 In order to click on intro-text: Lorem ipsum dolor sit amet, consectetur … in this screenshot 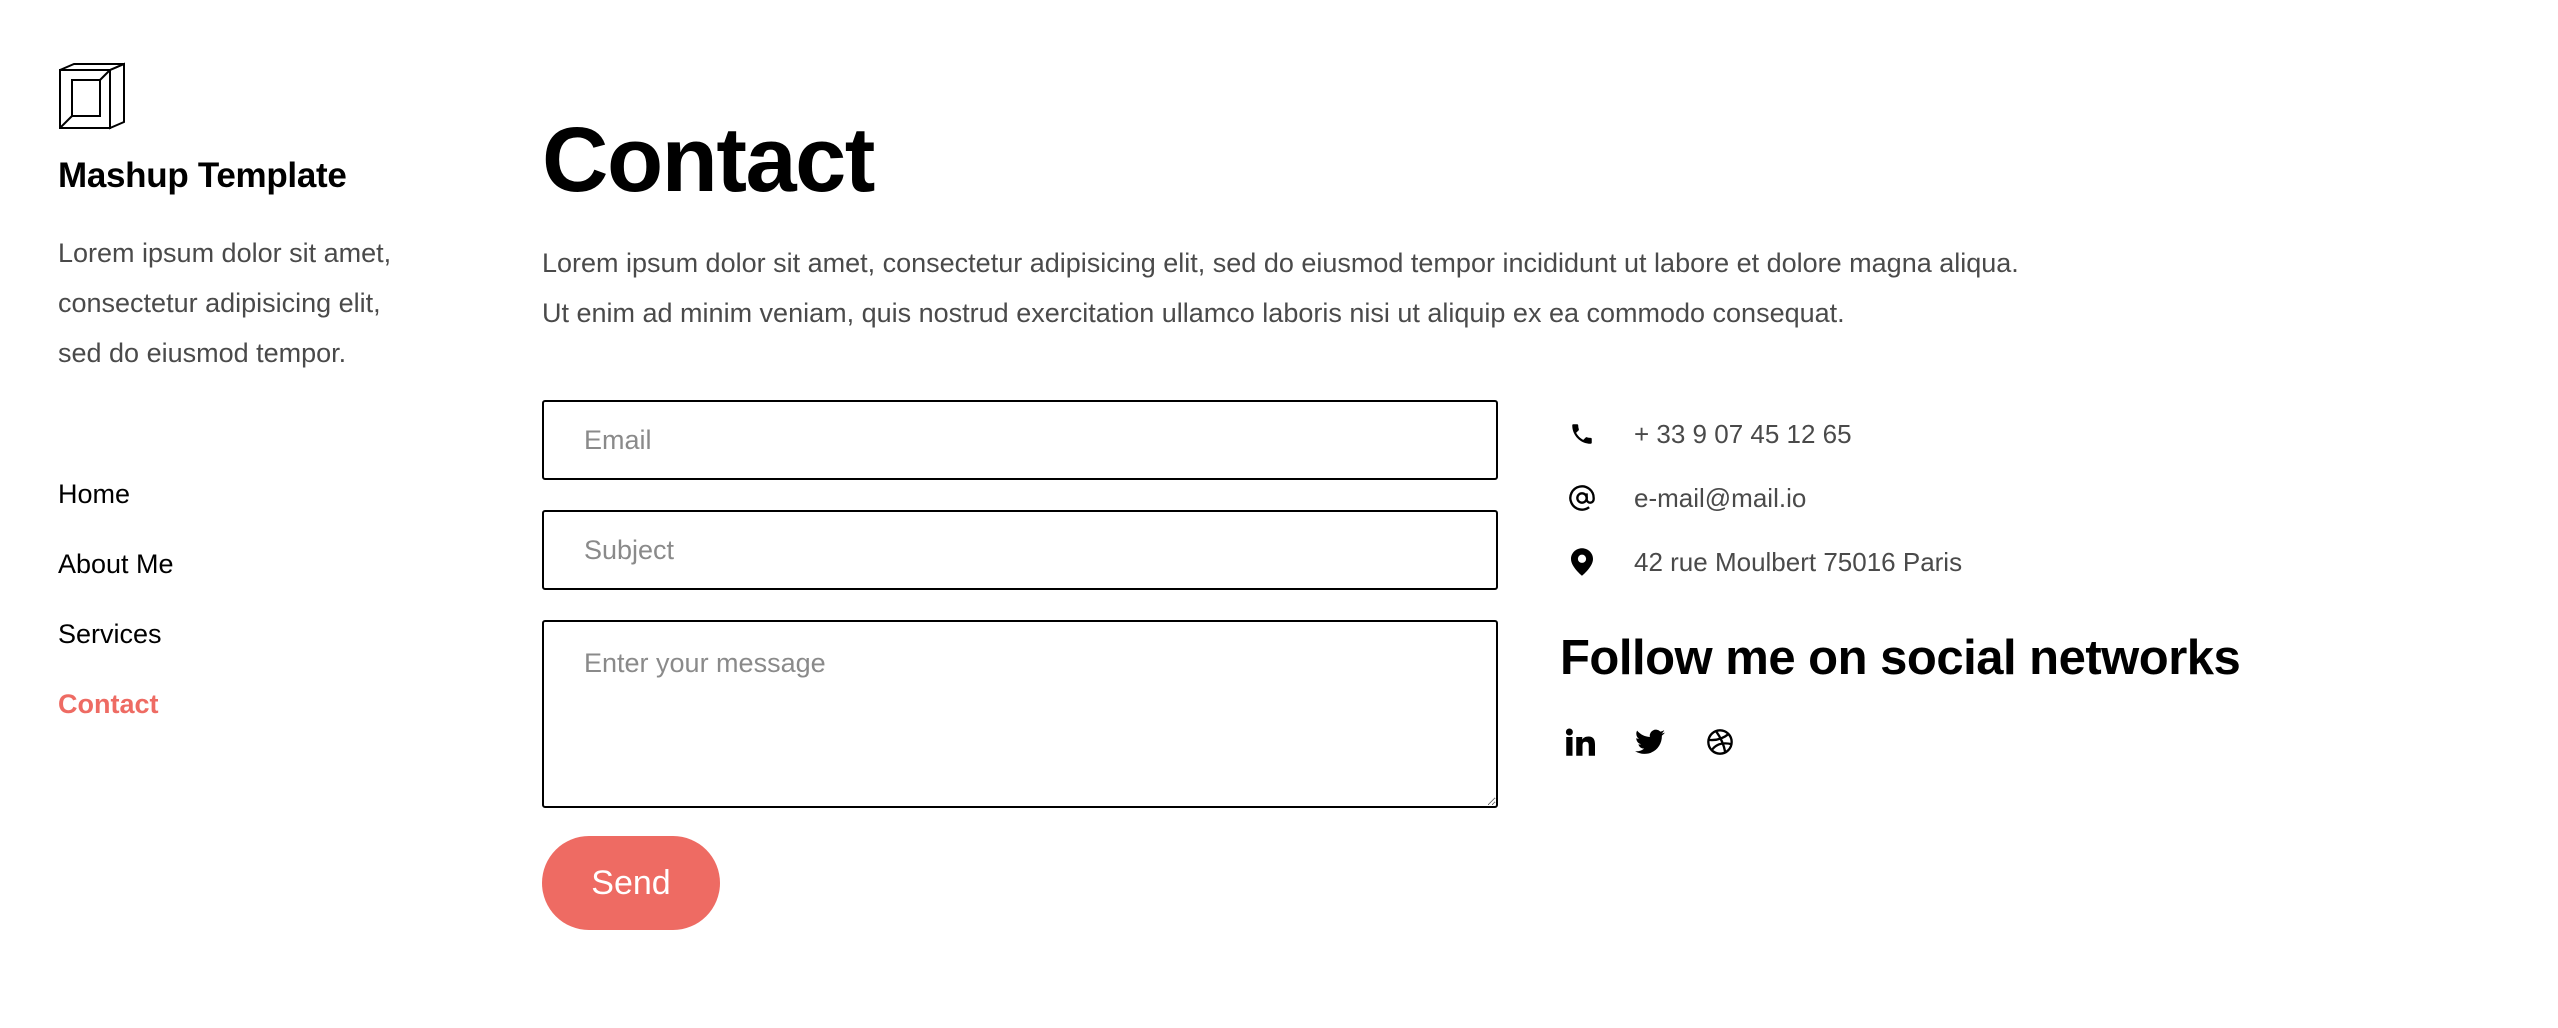, I will do `click(1492, 288)`.